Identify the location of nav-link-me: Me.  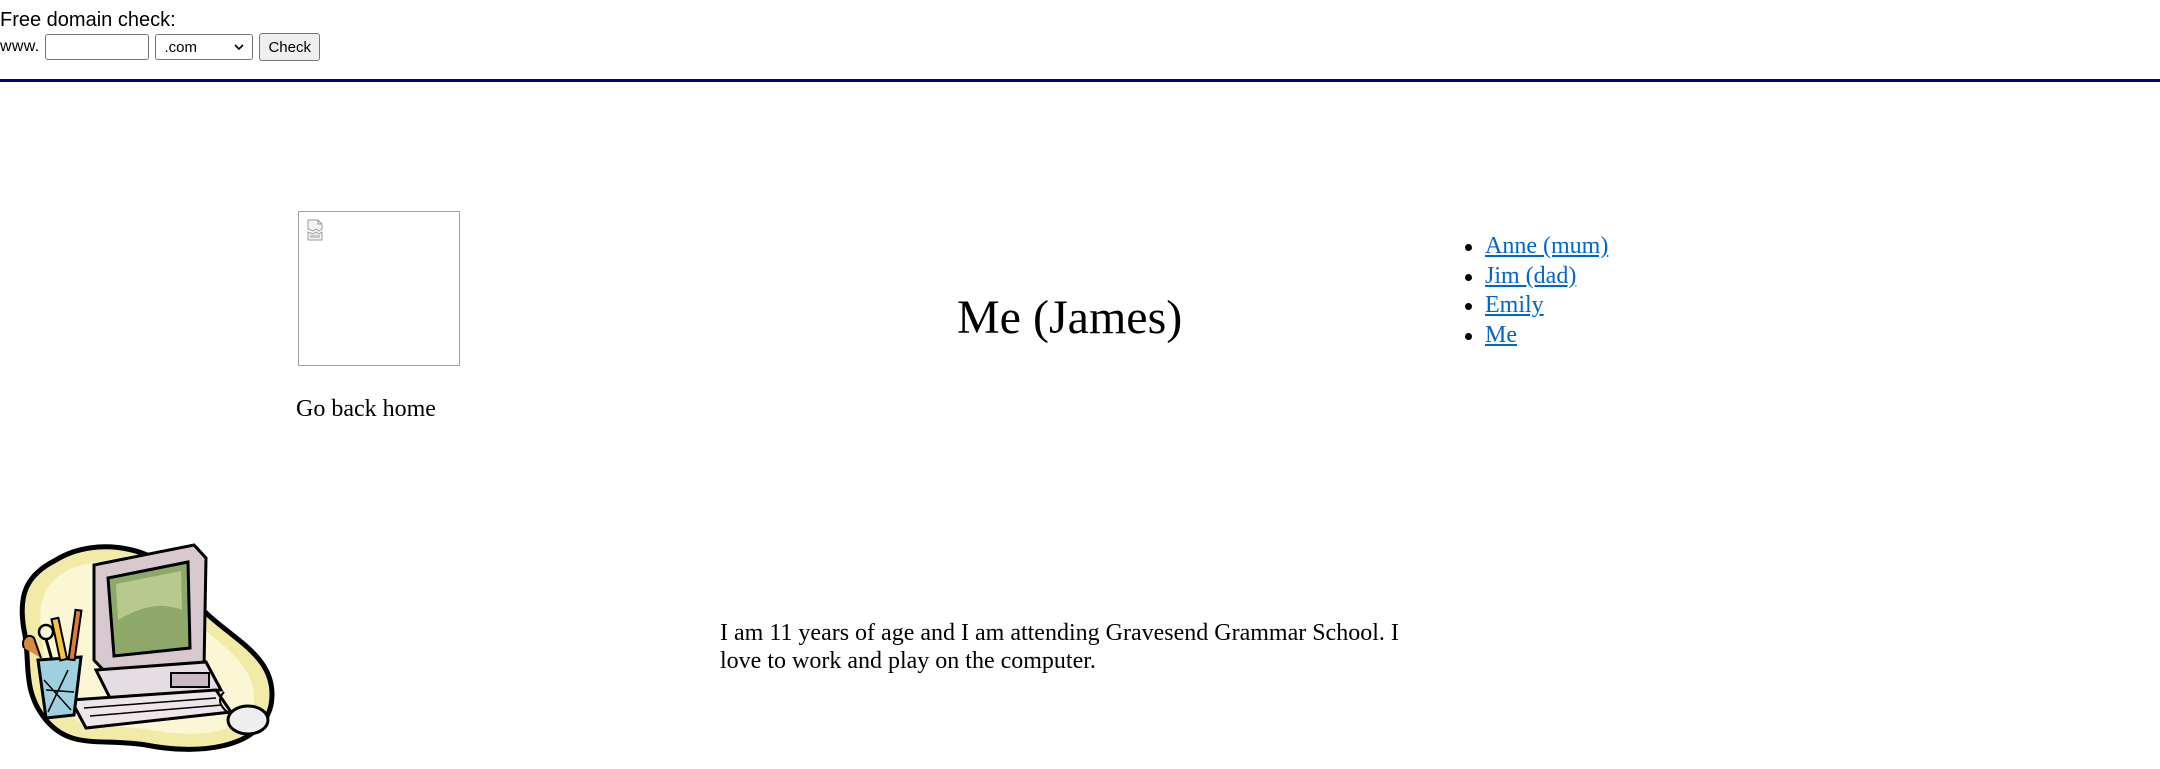
(1501, 335).